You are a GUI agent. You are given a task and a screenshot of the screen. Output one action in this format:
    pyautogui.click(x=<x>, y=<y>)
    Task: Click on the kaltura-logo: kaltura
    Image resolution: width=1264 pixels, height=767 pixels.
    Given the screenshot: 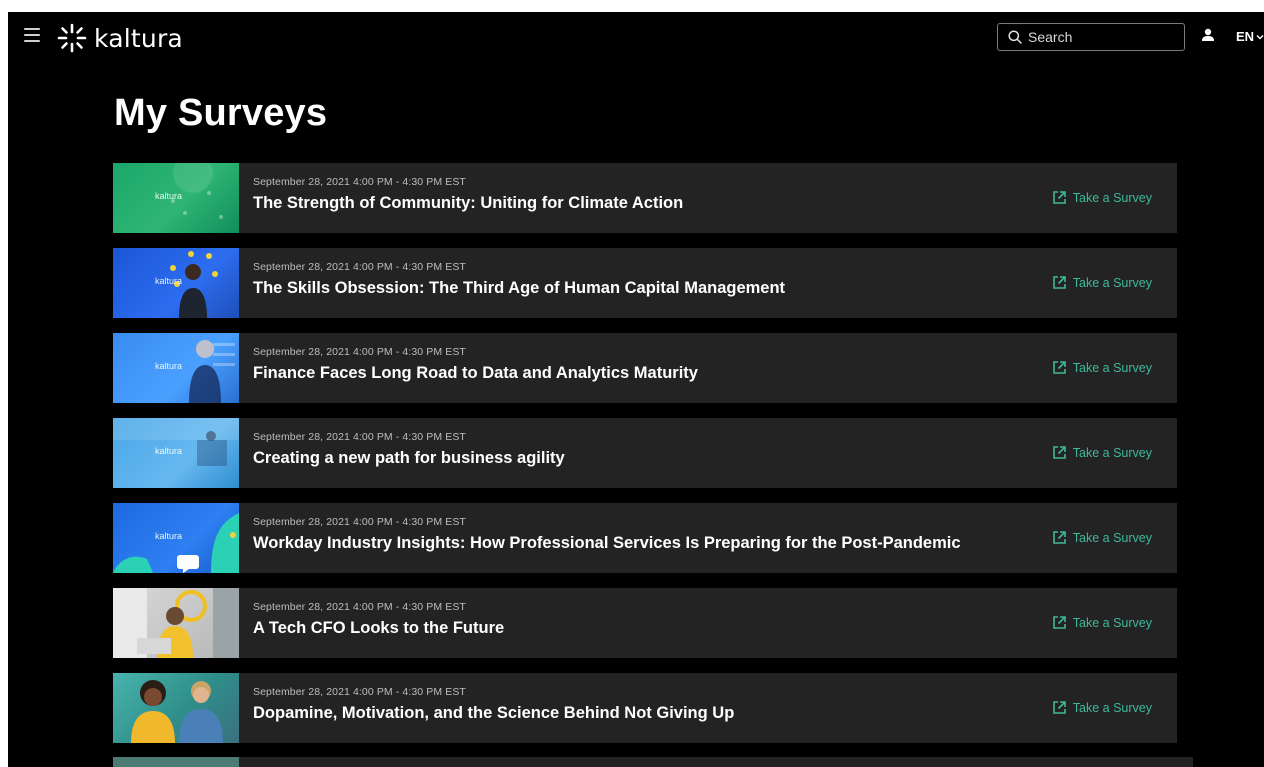 What is the action you would take?
    pyautogui.click(x=119, y=38)
    